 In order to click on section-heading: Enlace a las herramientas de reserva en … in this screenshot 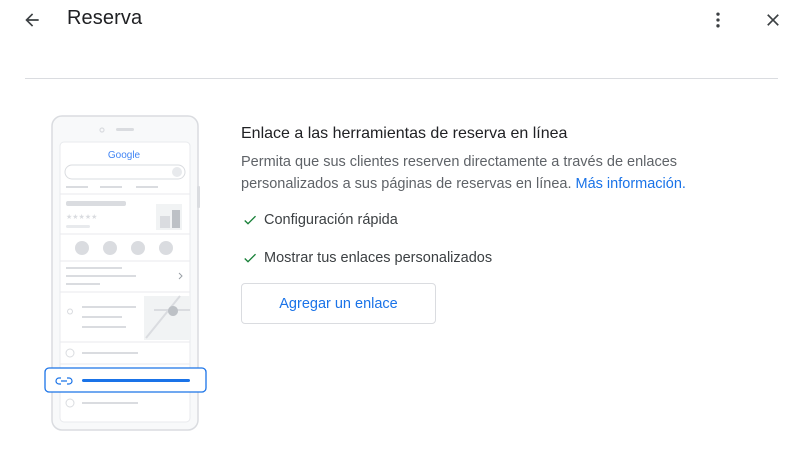, I will do `click(404, 133)`.